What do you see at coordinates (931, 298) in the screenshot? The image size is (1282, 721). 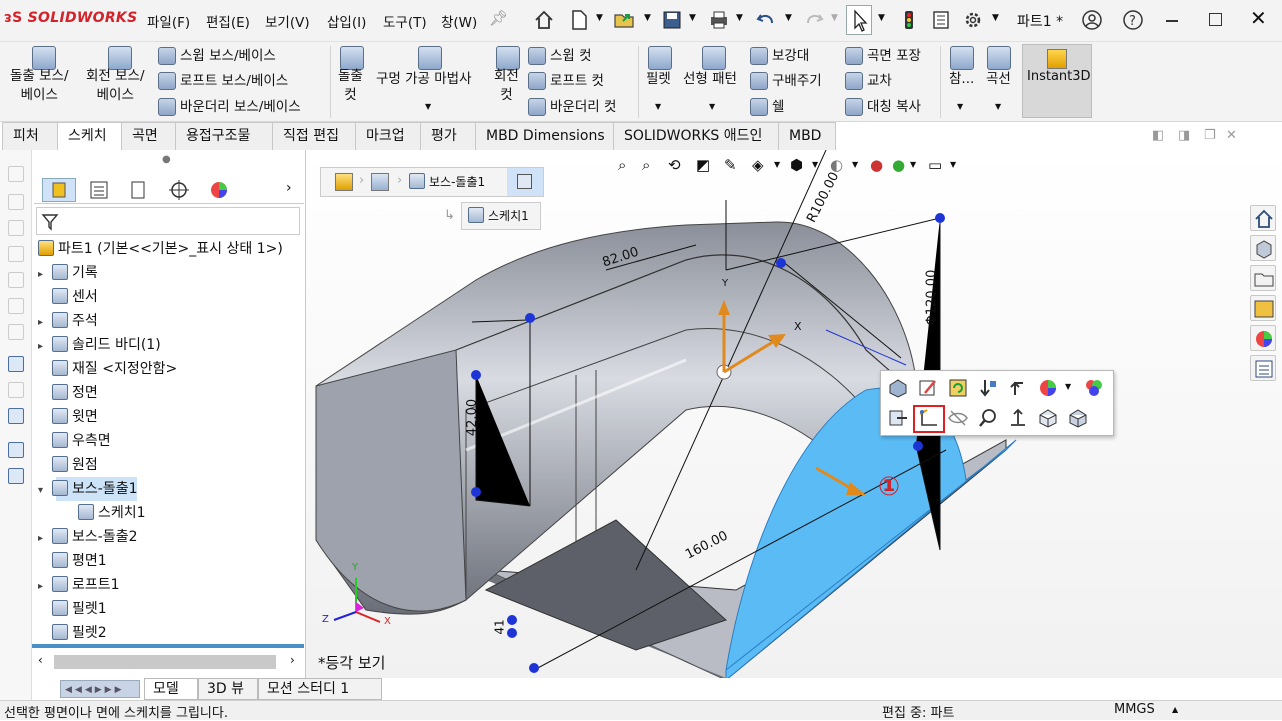 I see `dim-dia120: Φ120.00` at bounding box center [931, 298].